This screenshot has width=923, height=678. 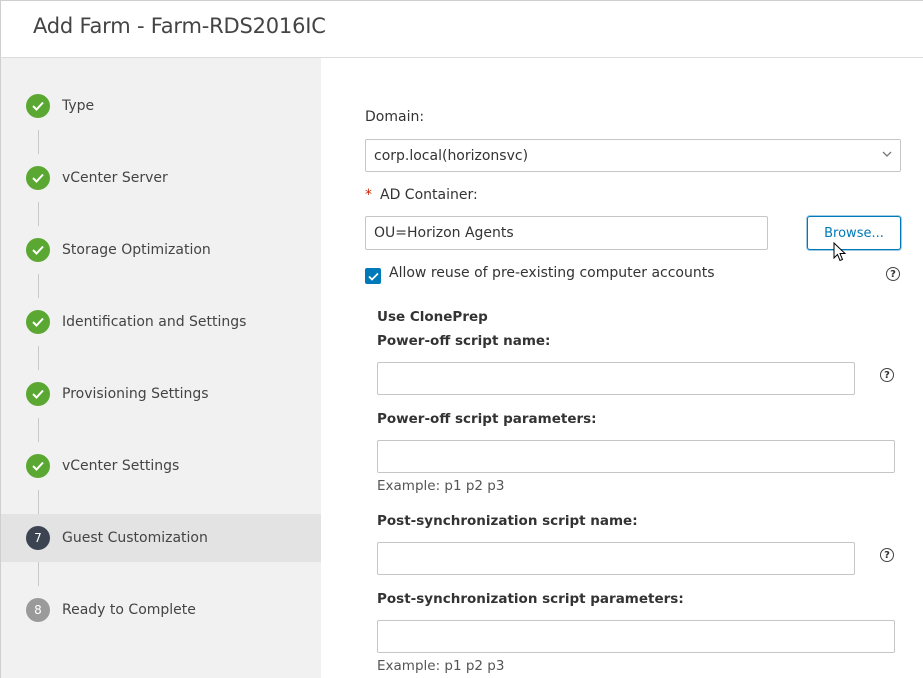 I want to click on step-type: Type, so click(x=161, y=106).